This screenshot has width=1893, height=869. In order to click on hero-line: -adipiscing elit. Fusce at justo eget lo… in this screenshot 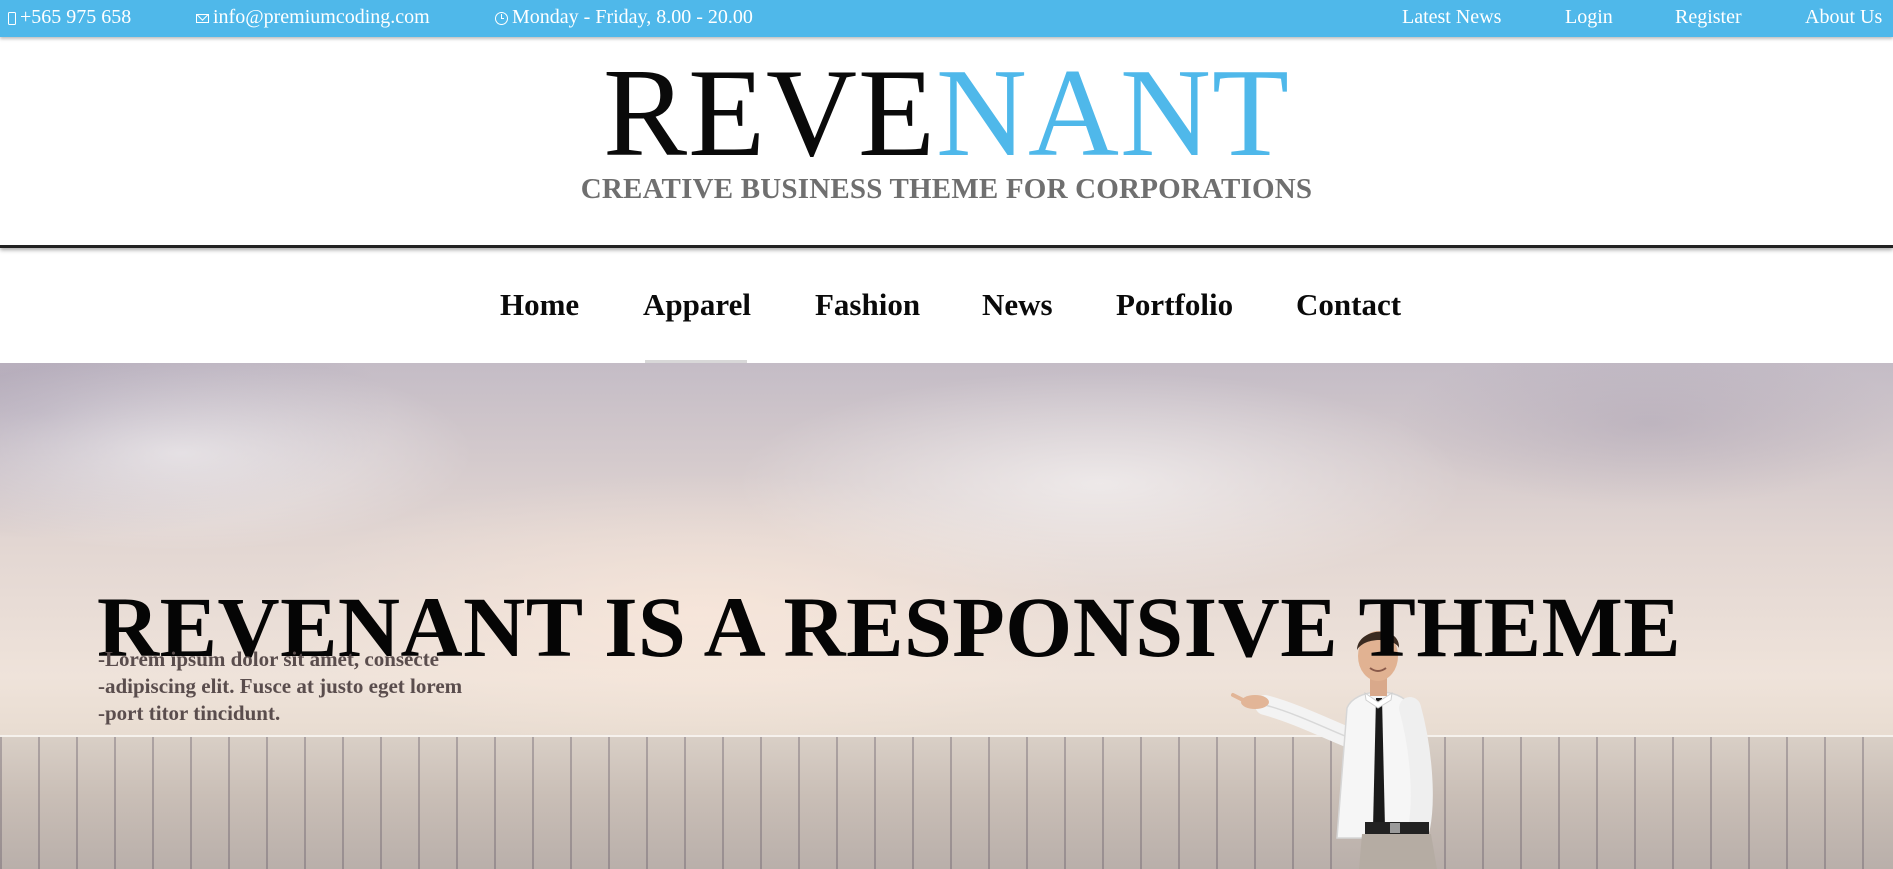, I will do `click(280, 686)`.